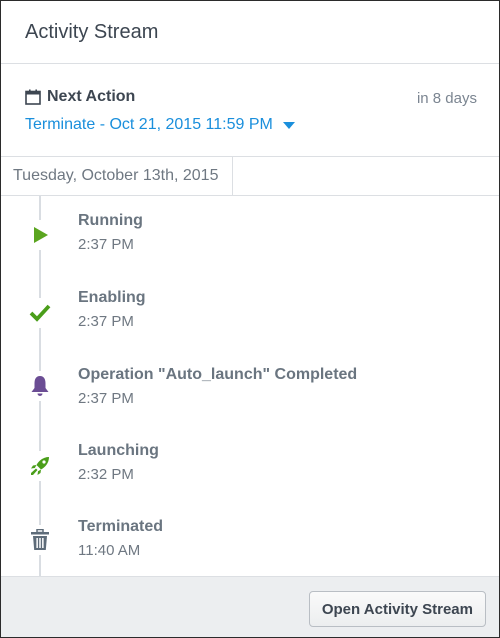 This screenshot has height=638, width=500. I want to click on event-title: Launching, so click(118, 450).